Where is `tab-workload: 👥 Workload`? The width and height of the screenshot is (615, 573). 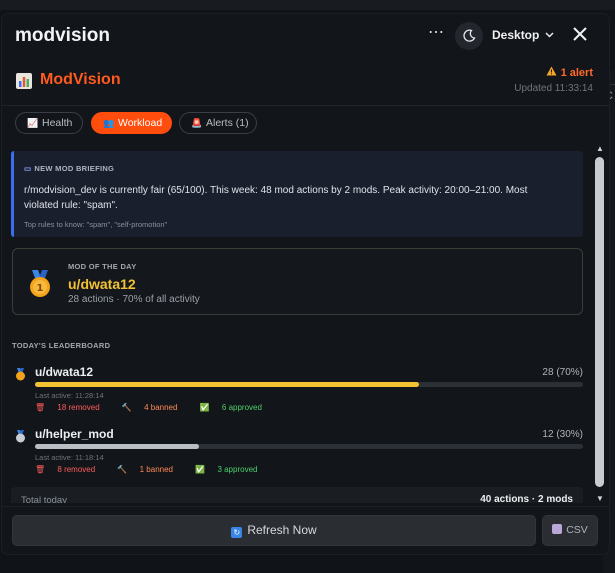 tab-workload: 👥 Workload is located at coordinates (131, 123).